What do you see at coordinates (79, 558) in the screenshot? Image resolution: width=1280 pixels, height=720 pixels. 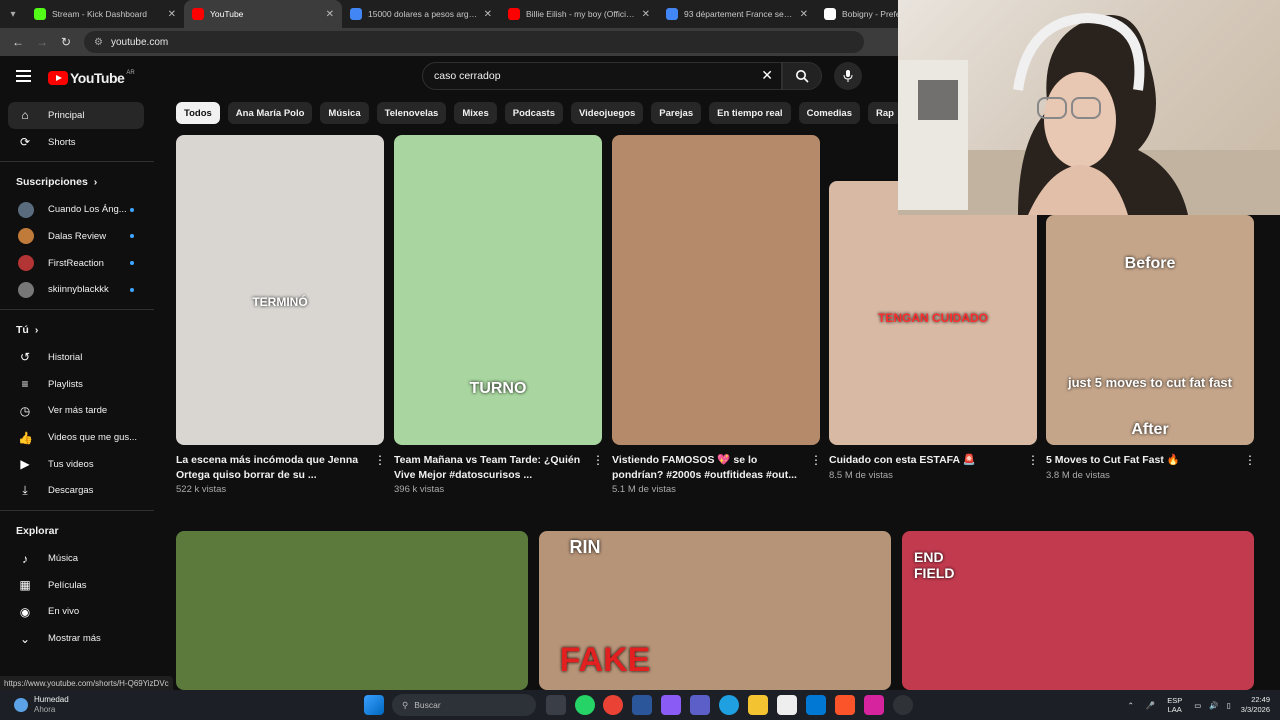 I see `sidebar-item: ♪ Música` at bounding box center [79, 558].